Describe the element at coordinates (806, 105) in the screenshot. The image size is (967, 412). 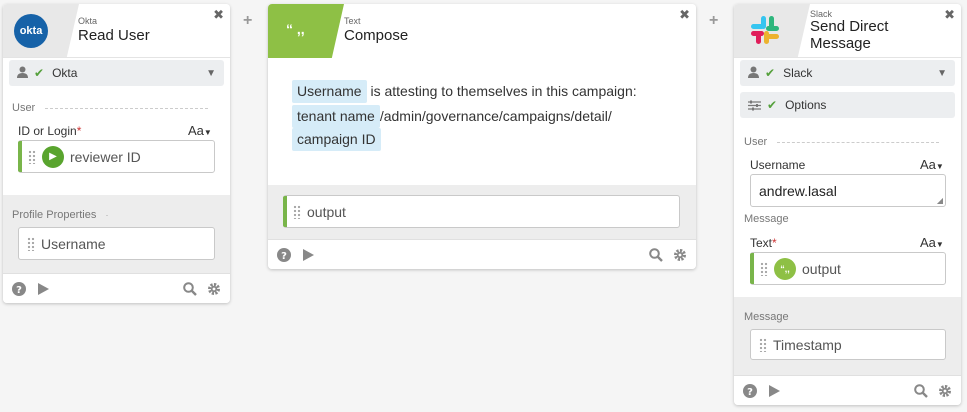
I see `options-label: Options` at that location.